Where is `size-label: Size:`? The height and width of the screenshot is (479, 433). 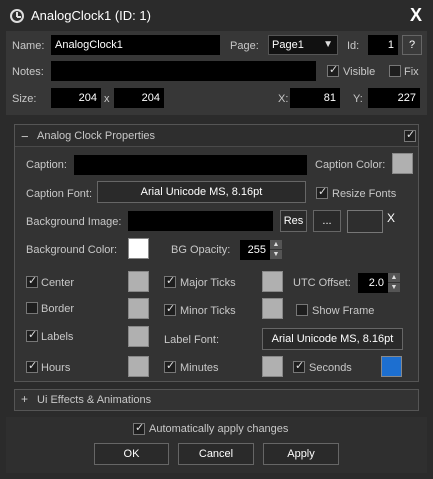 size-label: Size: is located at coordinates (24, 99).